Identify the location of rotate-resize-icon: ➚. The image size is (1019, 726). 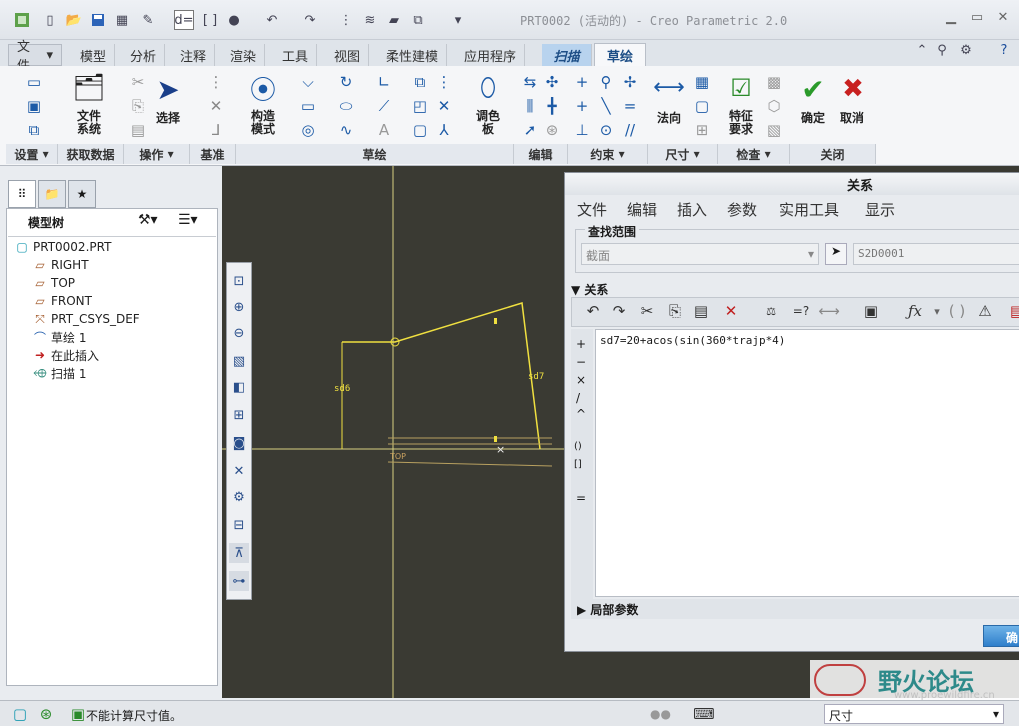
(530, 130).